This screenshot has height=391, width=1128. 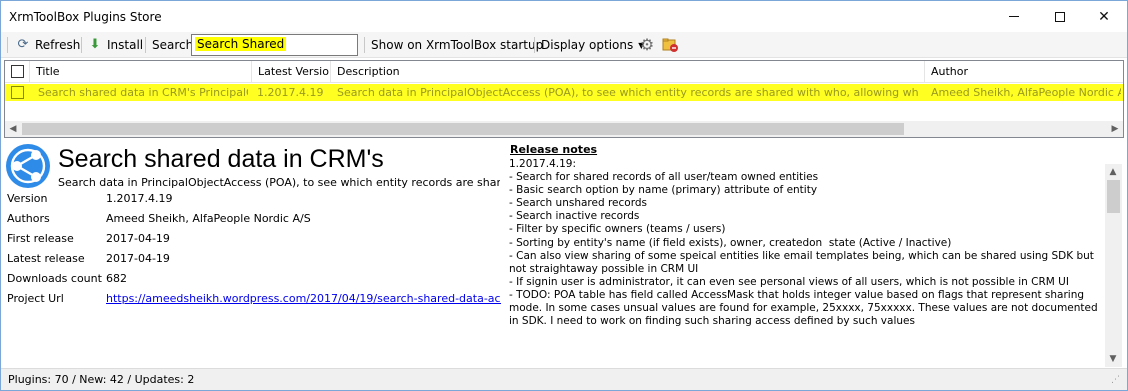 I want to click on refresh-label: Refresh, so click(x=58, y=45).